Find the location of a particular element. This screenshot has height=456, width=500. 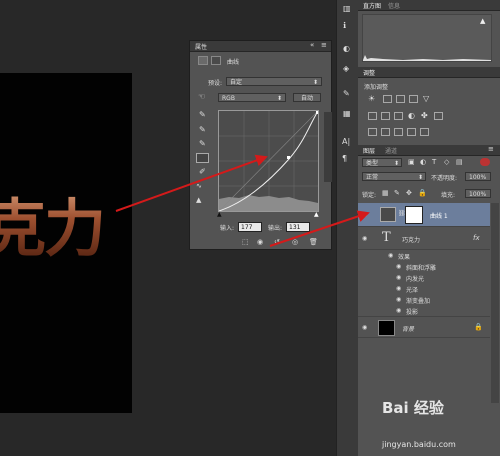

watermark-url: jingyan.baidu.com is located at coordinates (419, 444).